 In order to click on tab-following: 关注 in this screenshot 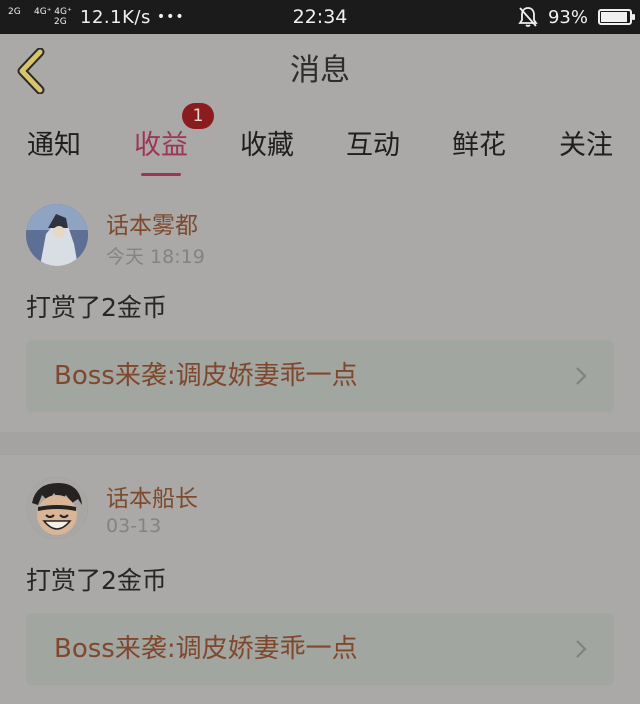, I will do `click(586, 146)`.